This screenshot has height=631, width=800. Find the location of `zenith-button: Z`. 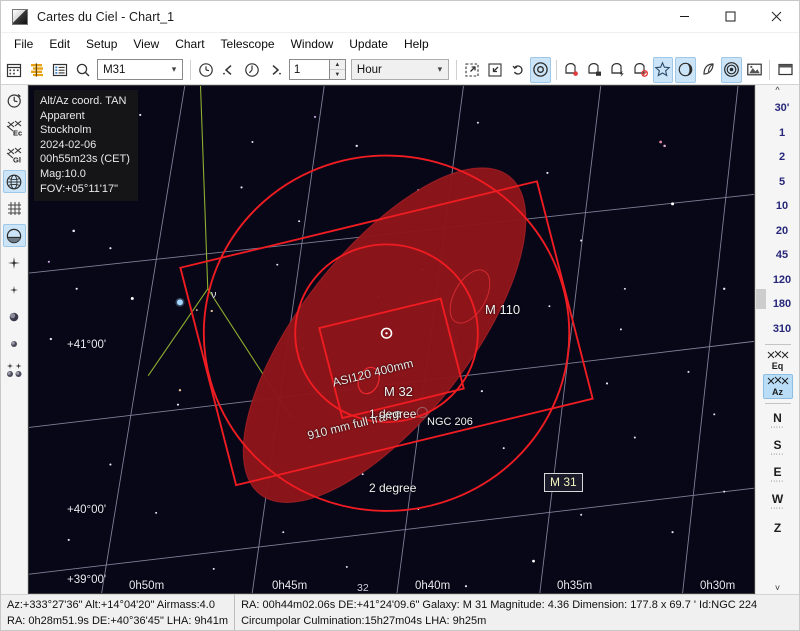

zenith-button: Z is located at coordinates (778, 528).